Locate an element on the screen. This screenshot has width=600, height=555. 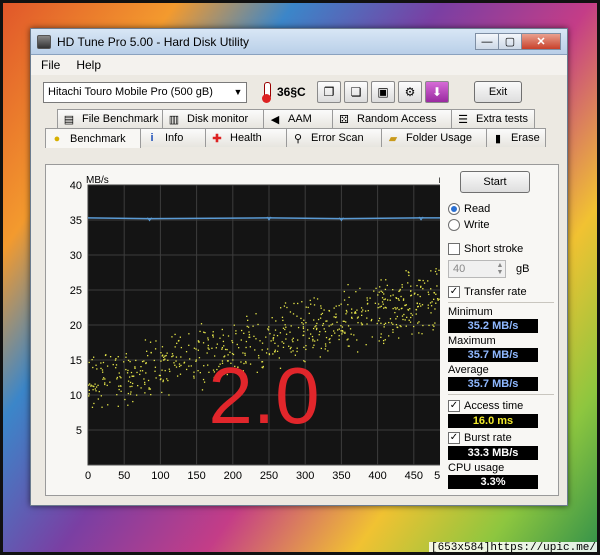
transfer-rate-checkbox: ✓ is located at coordinates (454, 291).